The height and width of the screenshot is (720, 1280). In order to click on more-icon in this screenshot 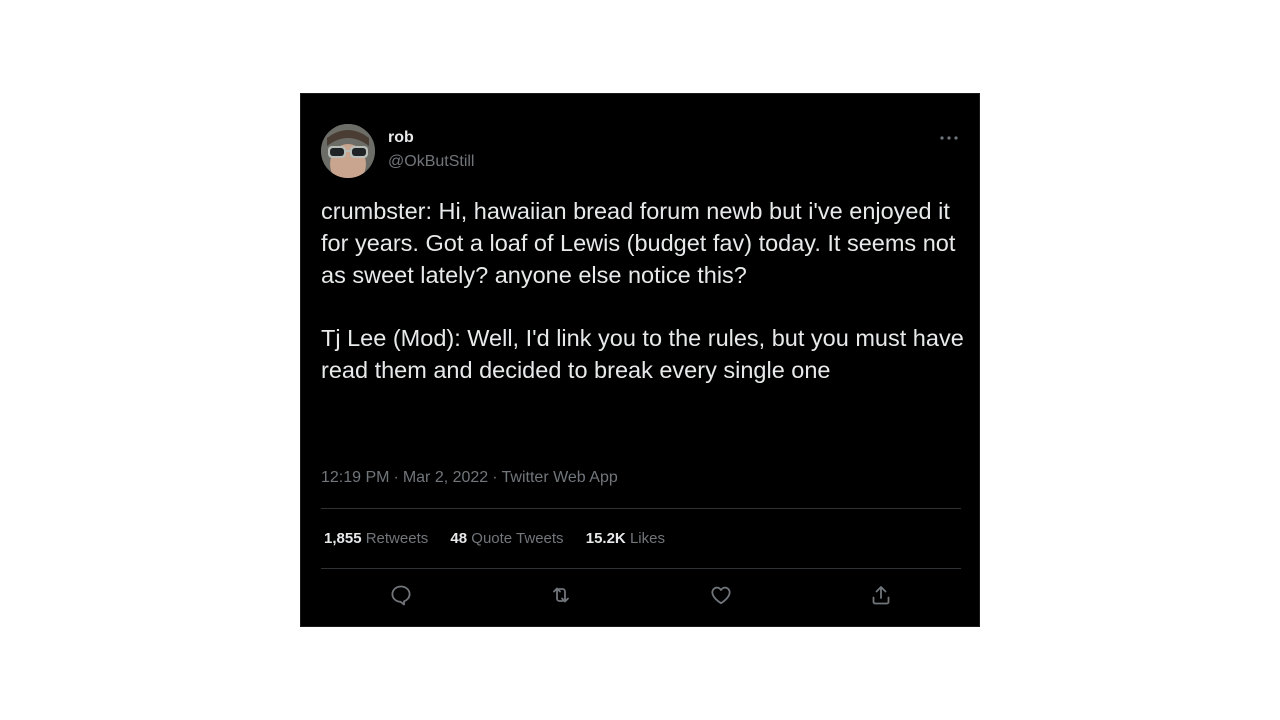, I will do `click(949, 138)`.